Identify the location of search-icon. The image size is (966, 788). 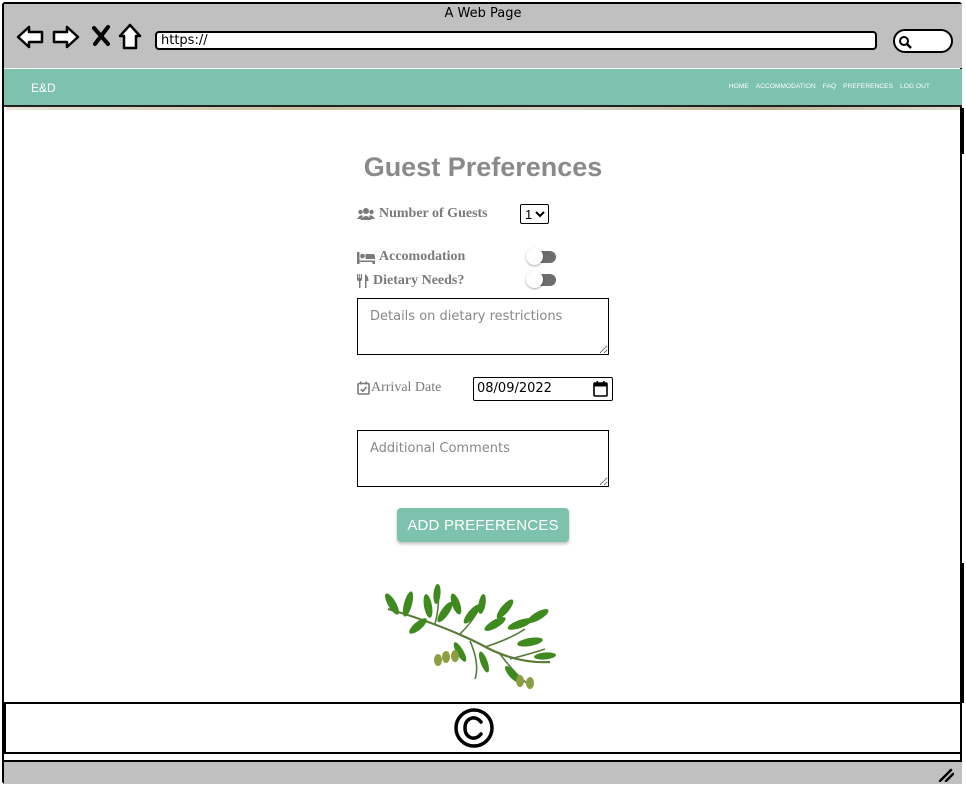
(905, 42).